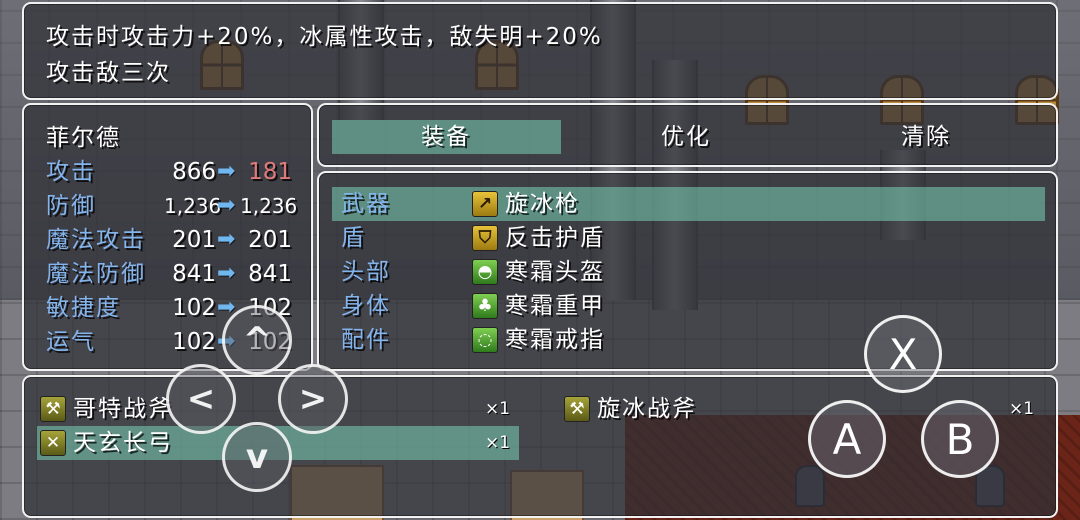 This screenshot has width=1080, height=520. I want to click on slot-label: 头部, so click(366, 272).